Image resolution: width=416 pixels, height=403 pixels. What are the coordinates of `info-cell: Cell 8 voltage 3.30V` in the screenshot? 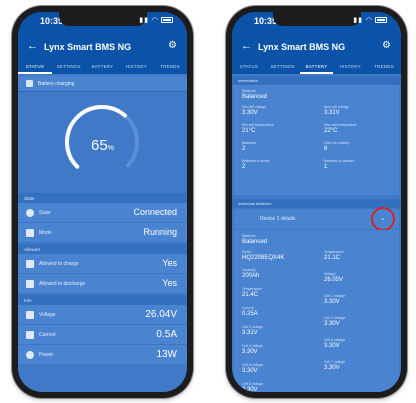 It's located at (252, 387).